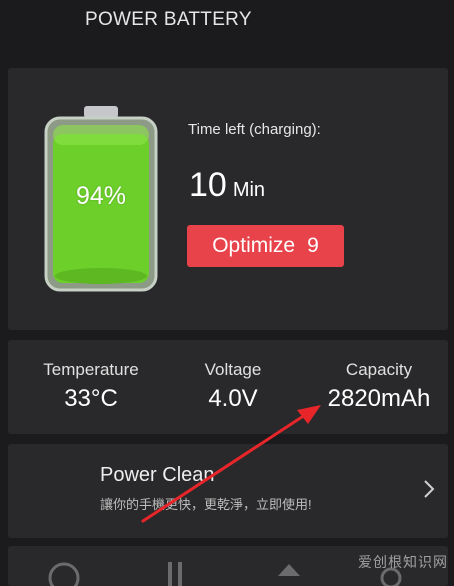 The height and width of the screenshot is (586, 454). I want to click on home-icon, so click(289, 571).